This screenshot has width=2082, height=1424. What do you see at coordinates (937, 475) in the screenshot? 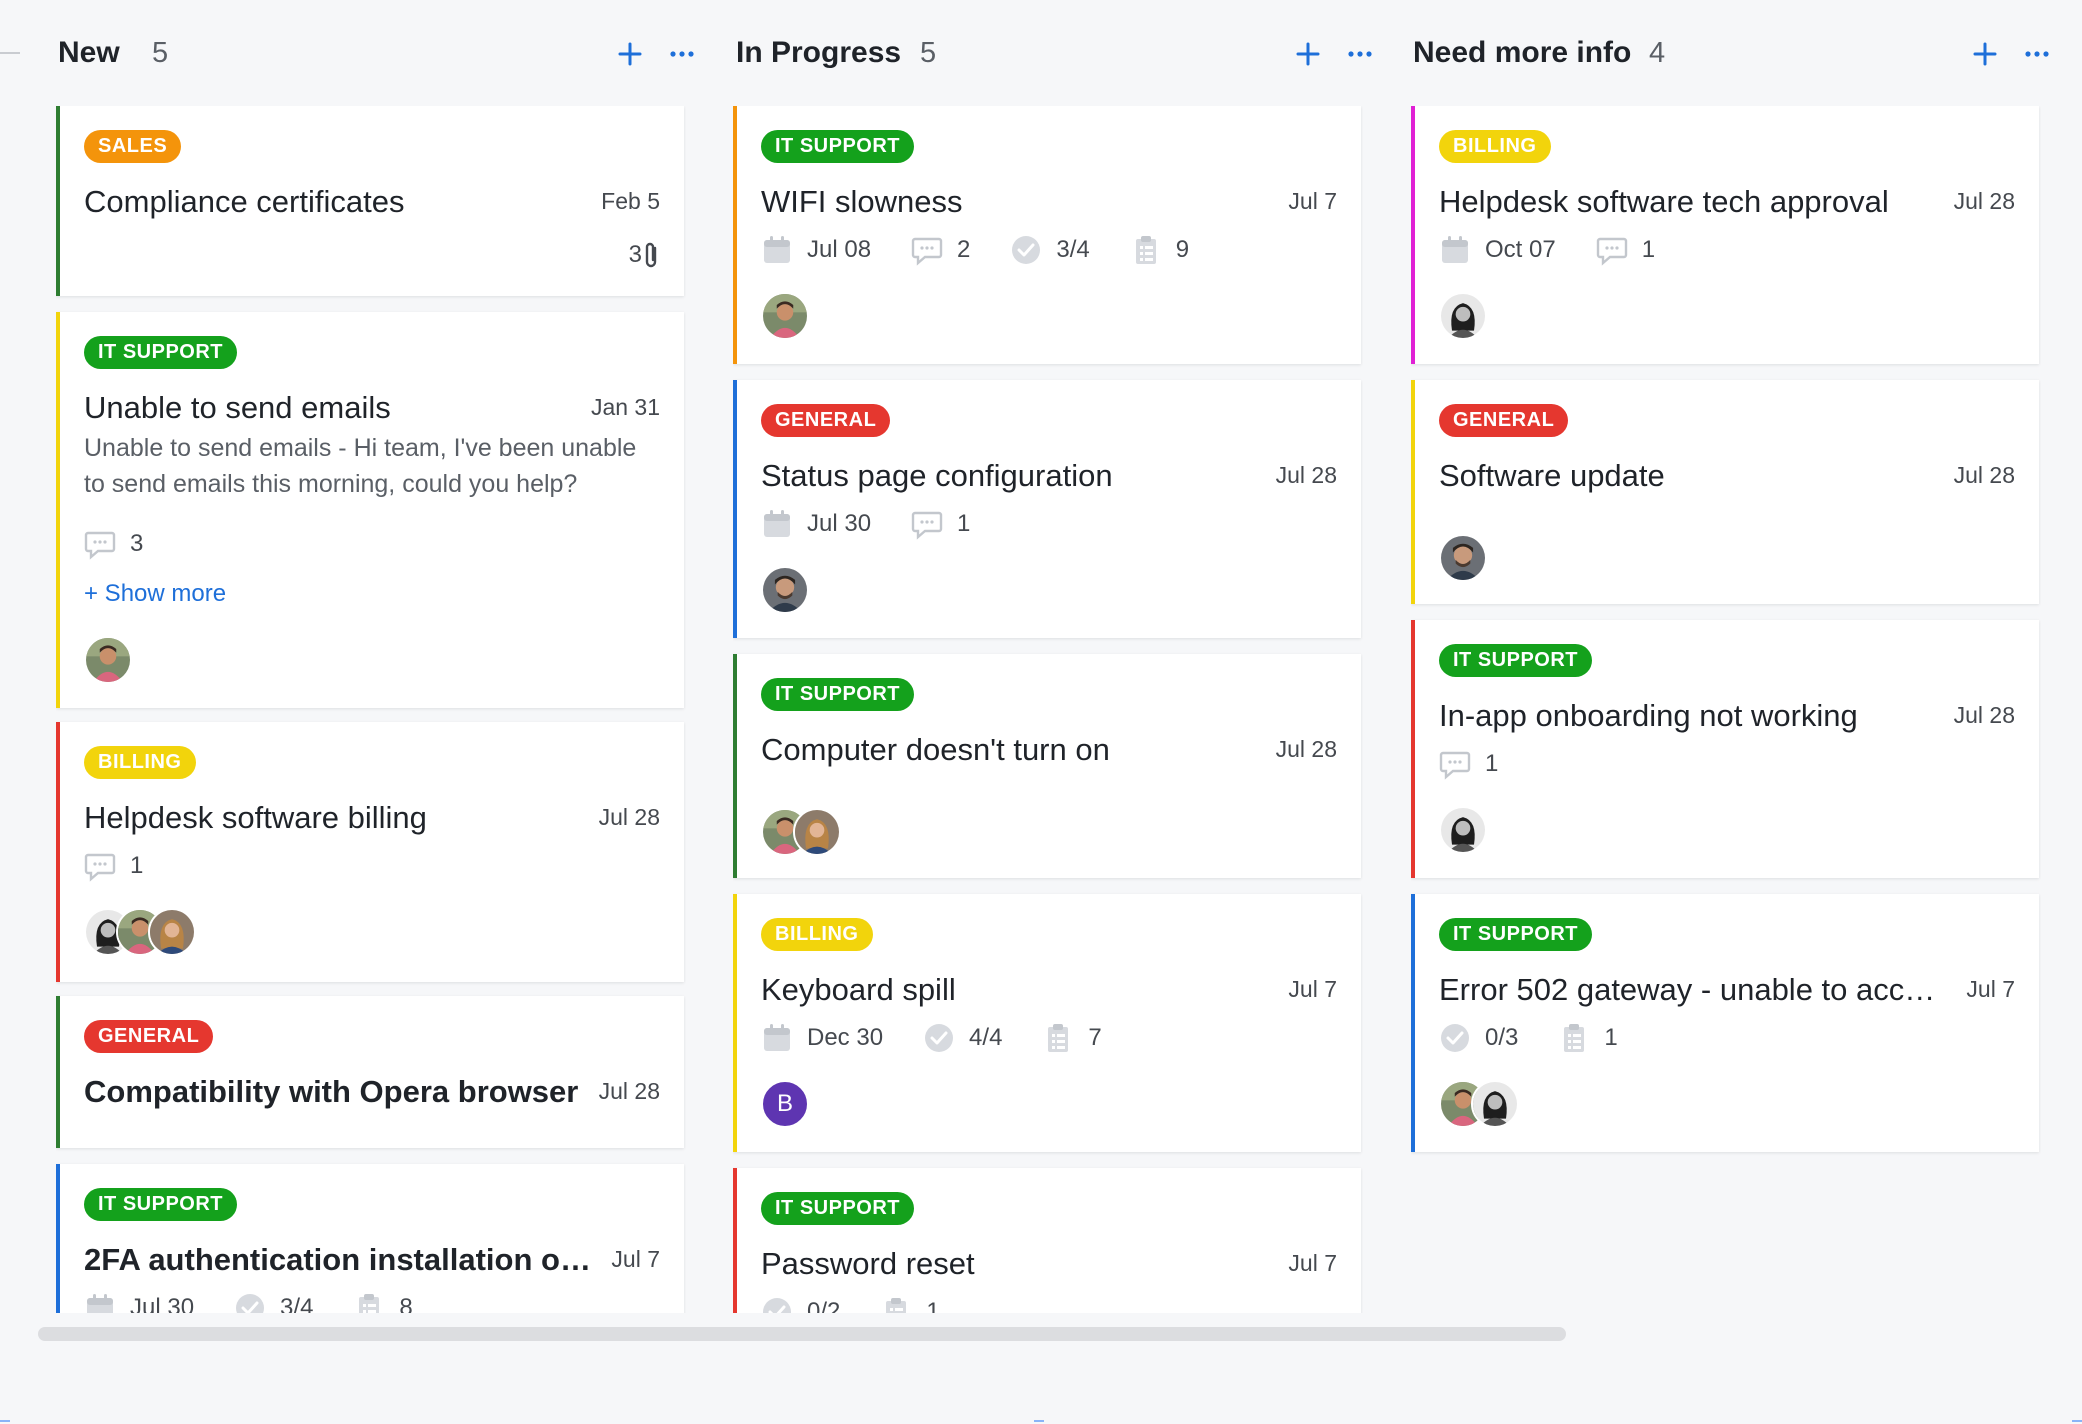
I see `card-title: Status page configuration` at bounding box center [937, 475].